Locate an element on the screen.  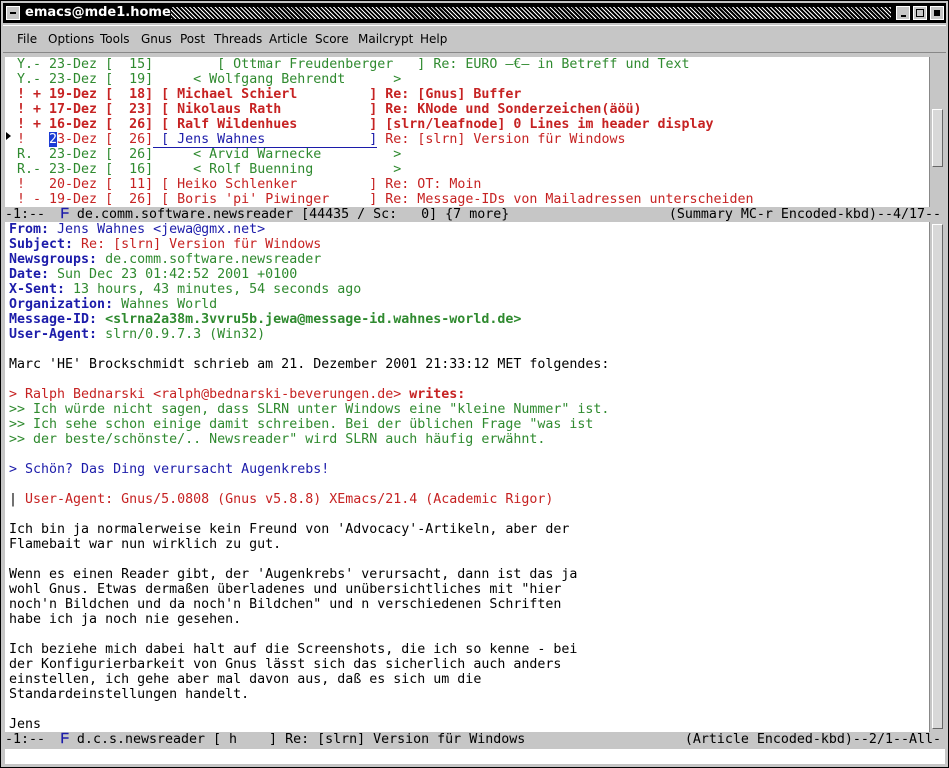
summary-mark: R. is located at coordinates (33, 154).